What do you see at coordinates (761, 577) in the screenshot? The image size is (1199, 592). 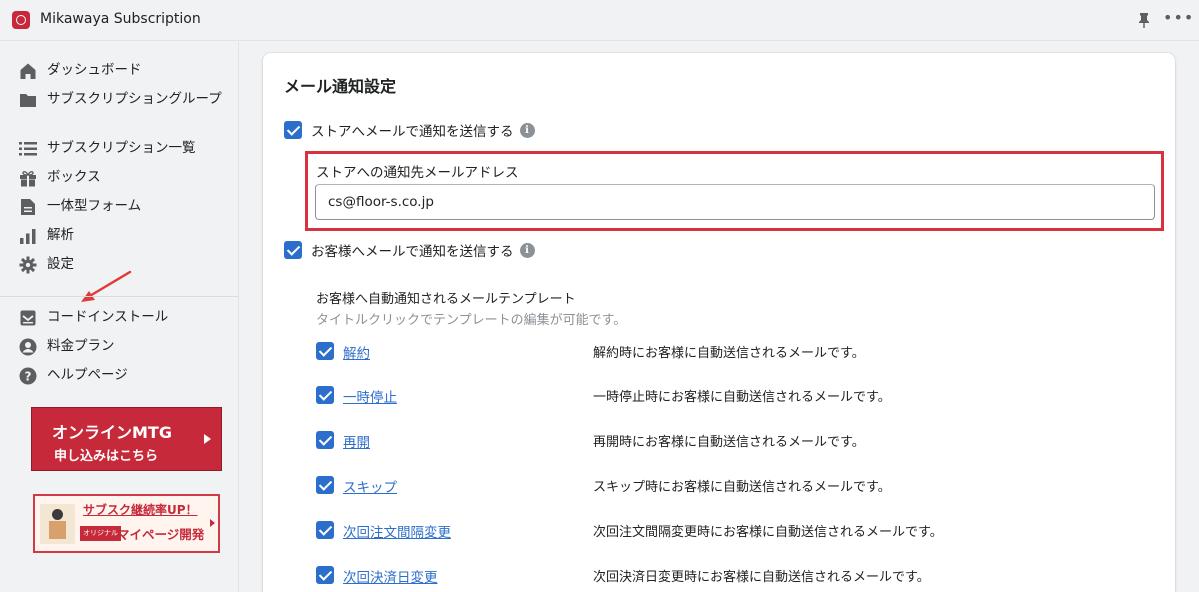 I see `template-description: 次回決済日変更時にお客様に自動送信されるメールです。` at bounding box center [761, 577].